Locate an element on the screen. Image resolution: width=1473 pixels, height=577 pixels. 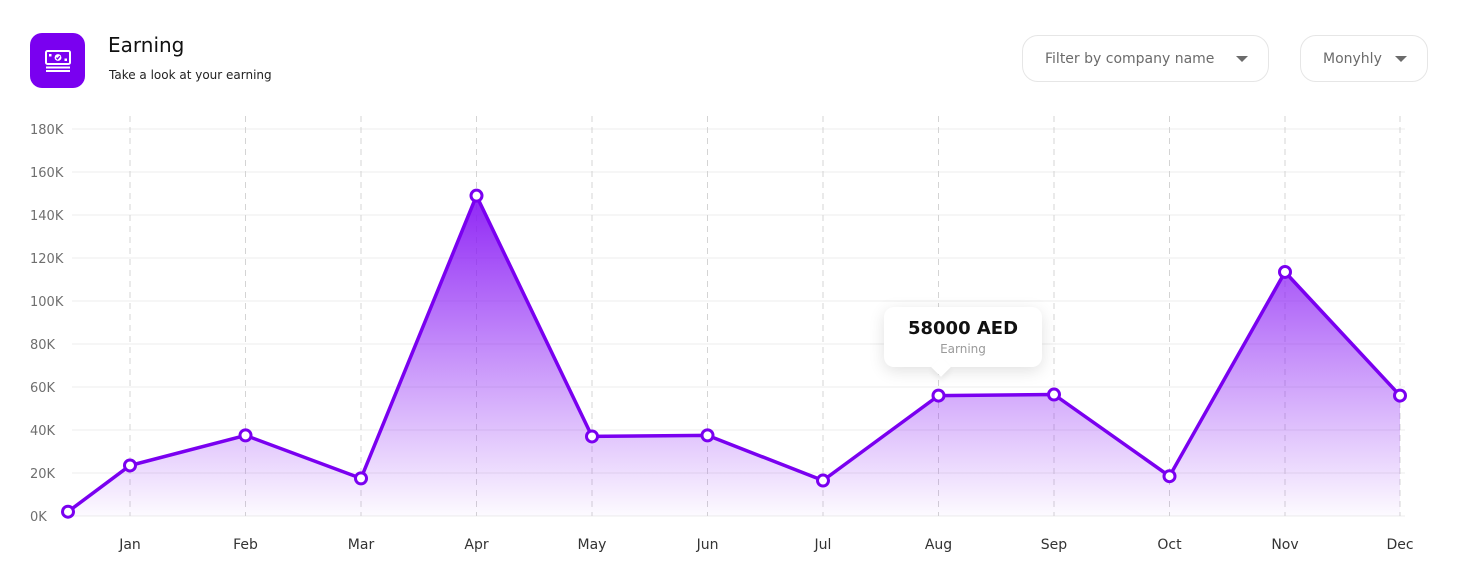
x-tick-label: Aug is located at coordinates (938, 545).